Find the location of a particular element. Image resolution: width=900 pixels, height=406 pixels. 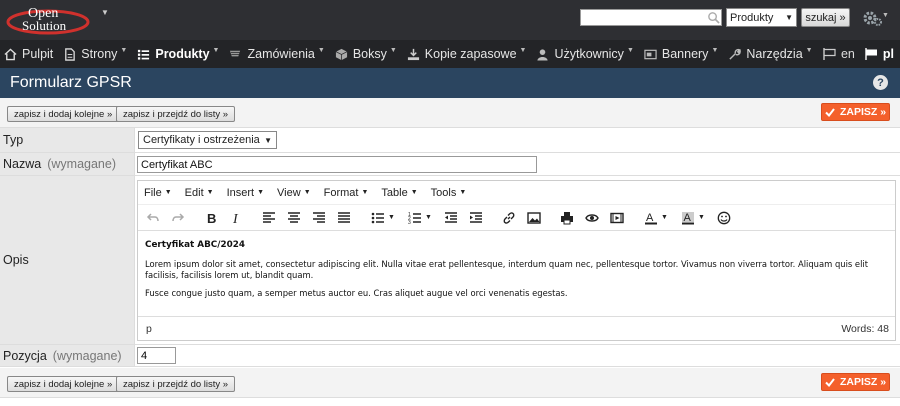

nav-item-kopie-zapasowe: Kopie zapasowe ▼ is located at coordinates (468, 54).